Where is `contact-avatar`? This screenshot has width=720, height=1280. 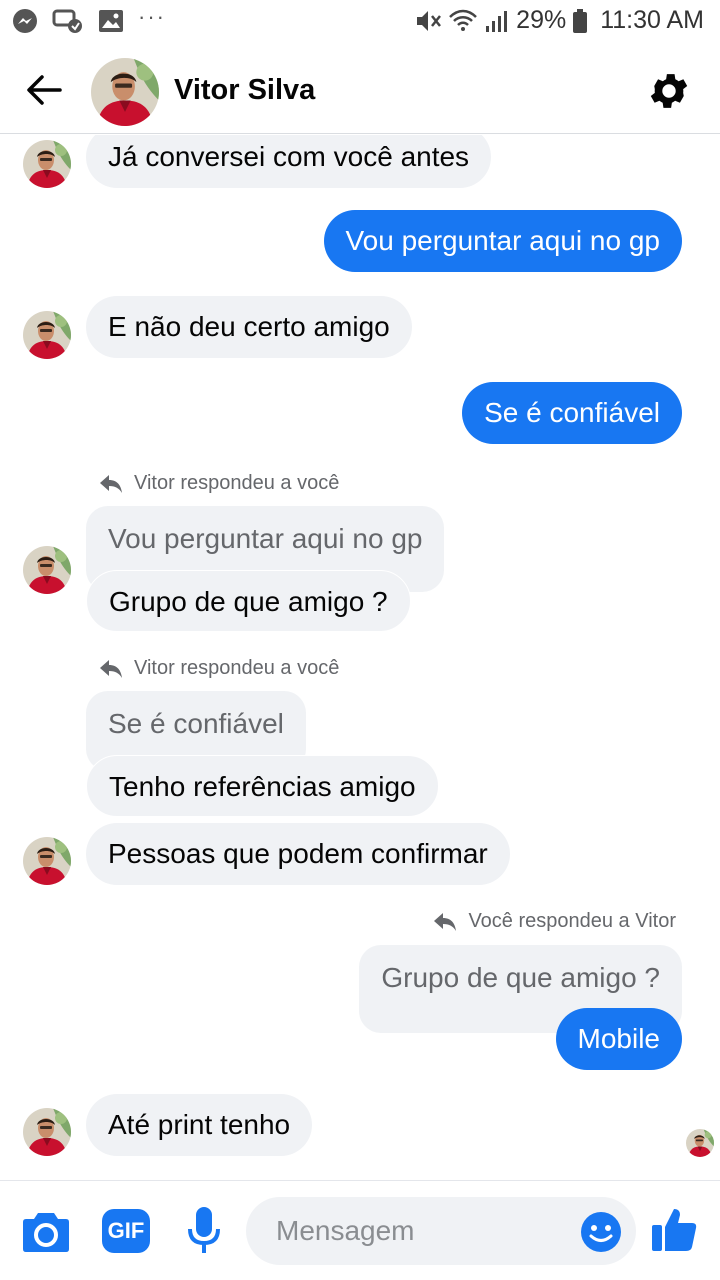
contact-avatar is located at coordinates (125, 92).